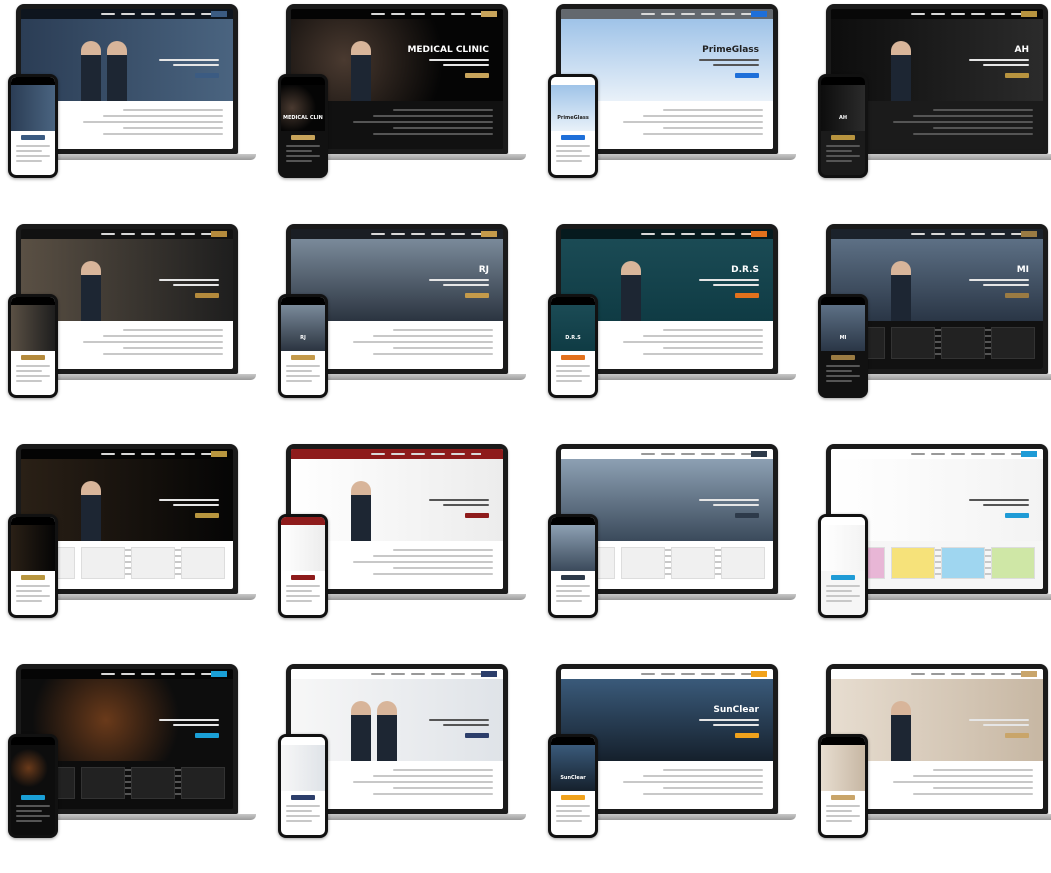  What do you see at coordinates (409, 107) in the screenshot?
I see `portfolio-item-2: MEDICAL CLINIC MEDICAL CLINIC` at bounding box center [409, 107].